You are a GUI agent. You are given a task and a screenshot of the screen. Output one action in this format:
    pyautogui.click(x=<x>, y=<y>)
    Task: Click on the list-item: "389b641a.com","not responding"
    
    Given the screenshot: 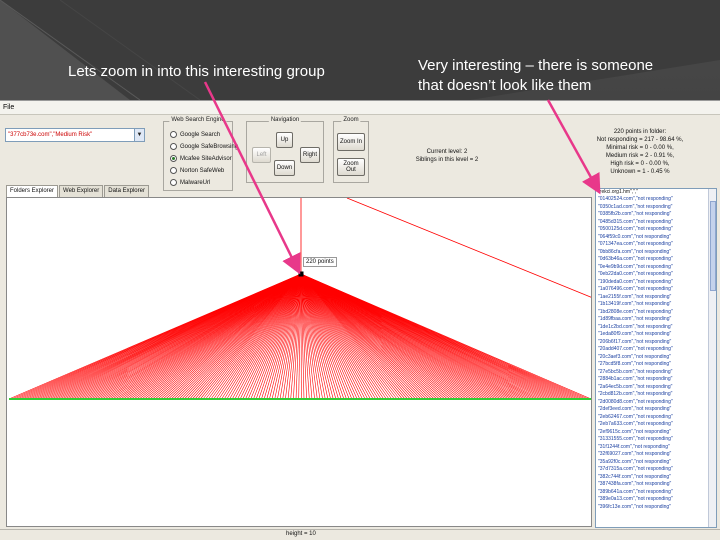 What is the action you would take?
    pyautogui.click(x=656, y=493)
    